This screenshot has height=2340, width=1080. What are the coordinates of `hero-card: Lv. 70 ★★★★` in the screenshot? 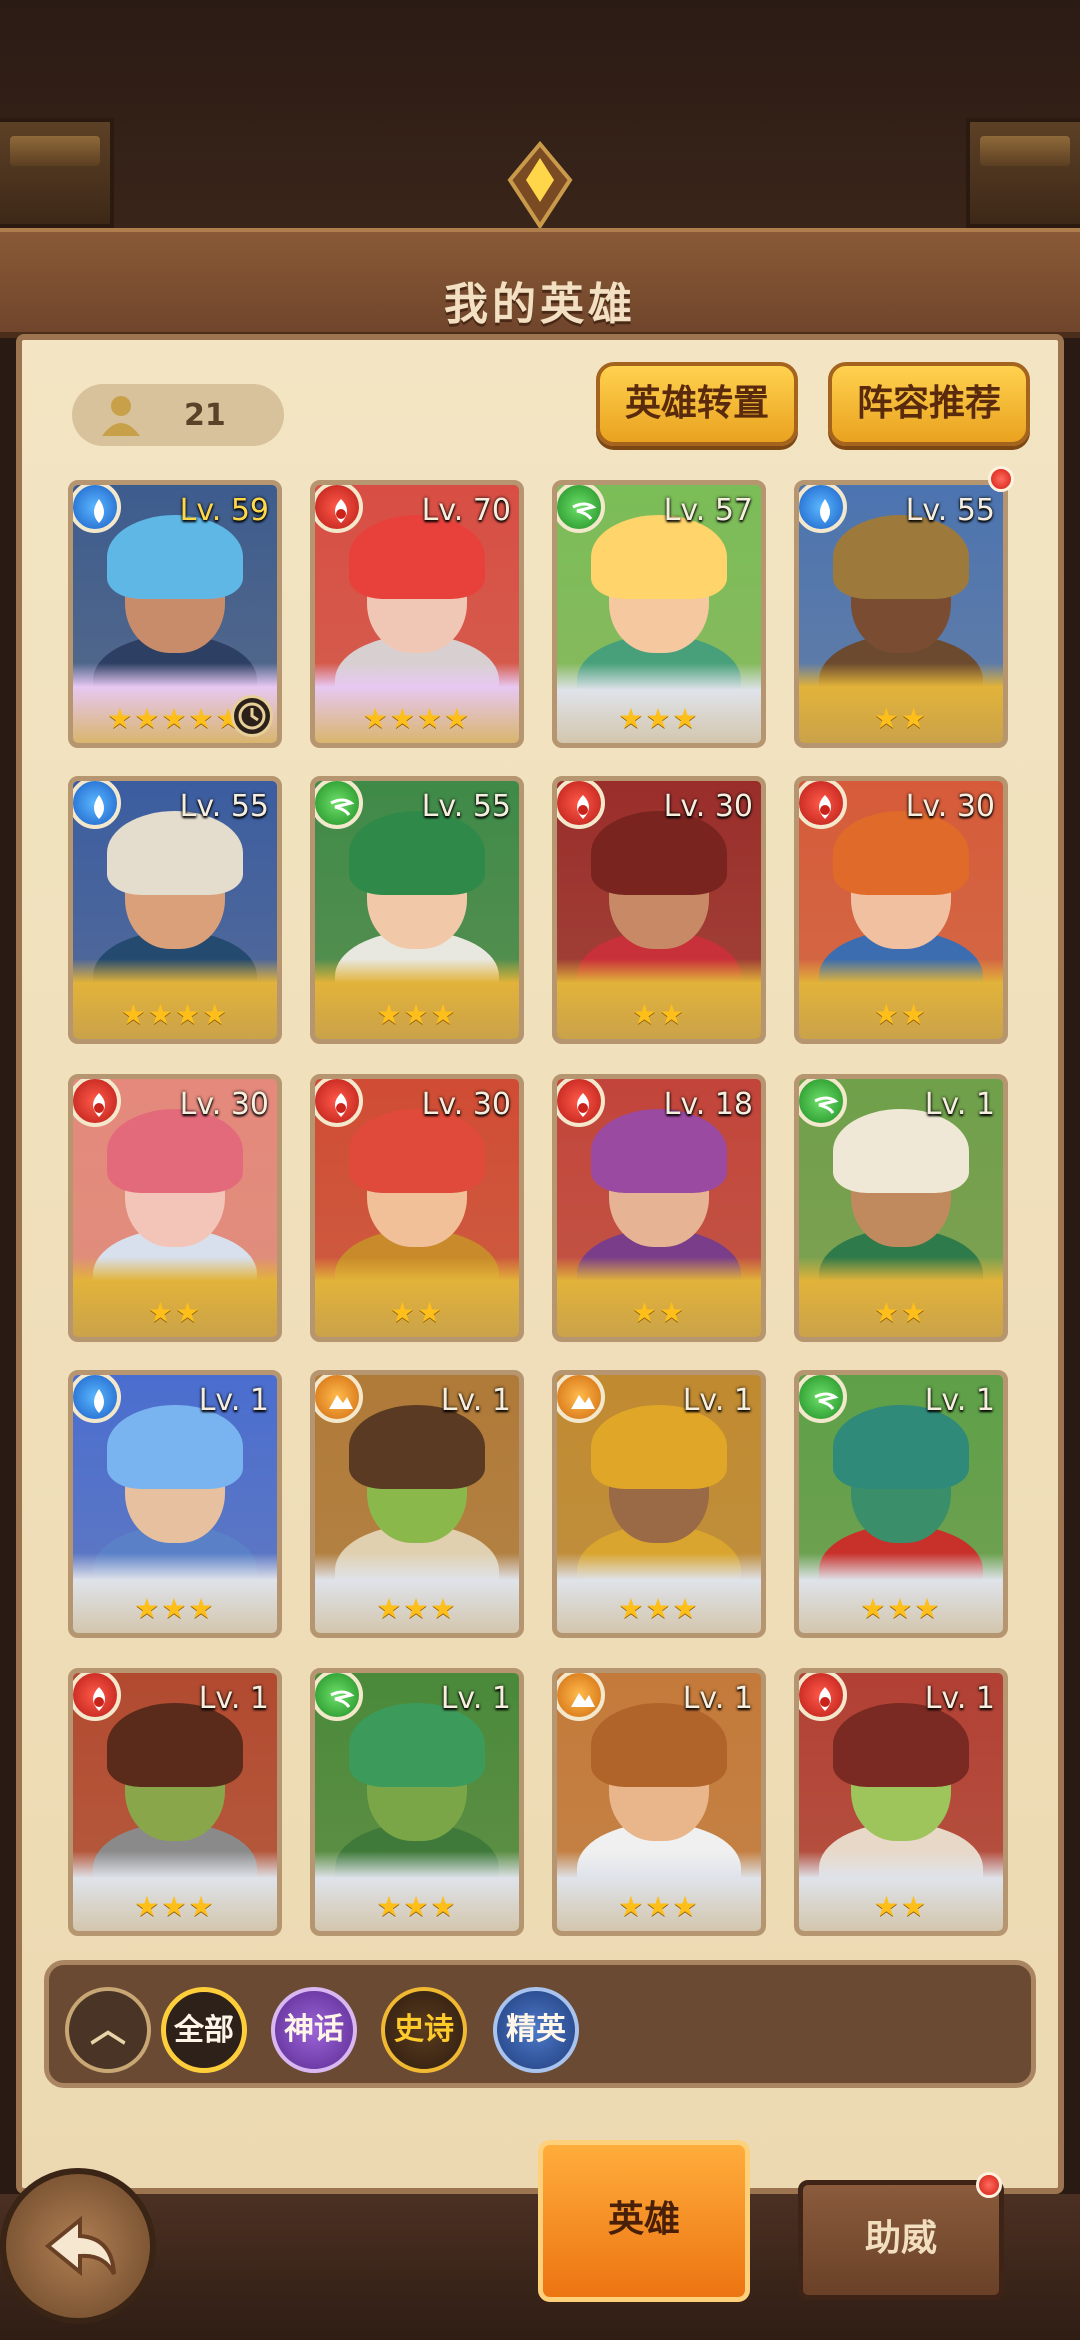 It's located at (417, 614).